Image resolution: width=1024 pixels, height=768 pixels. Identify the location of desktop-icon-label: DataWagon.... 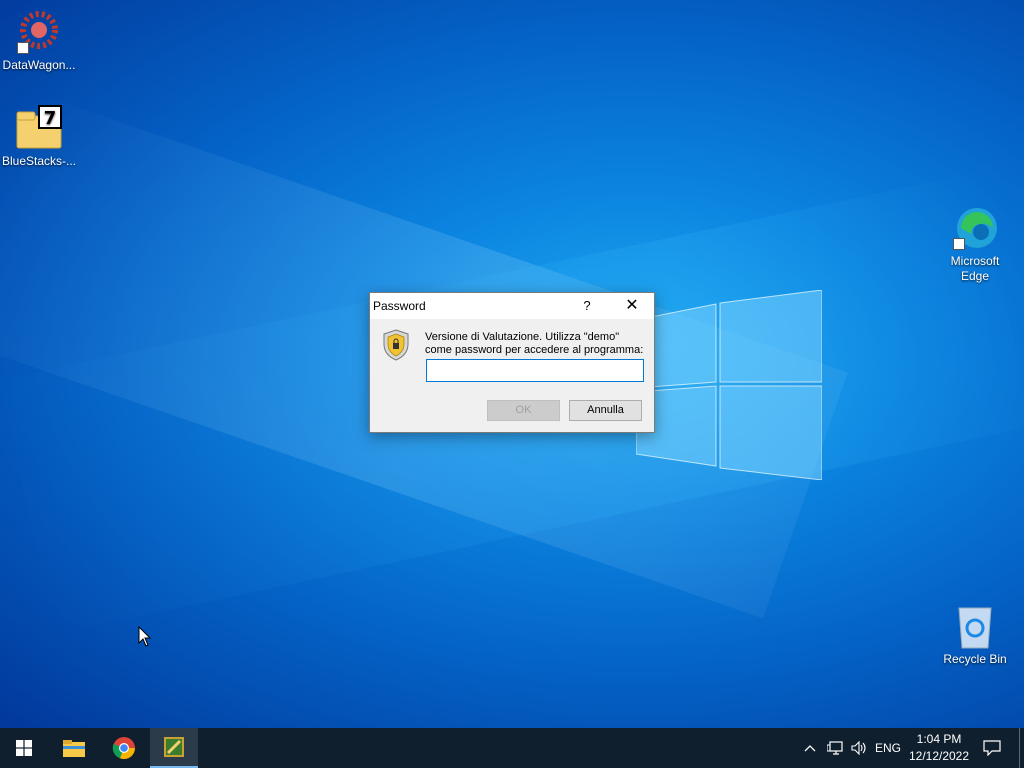
(39, 65).